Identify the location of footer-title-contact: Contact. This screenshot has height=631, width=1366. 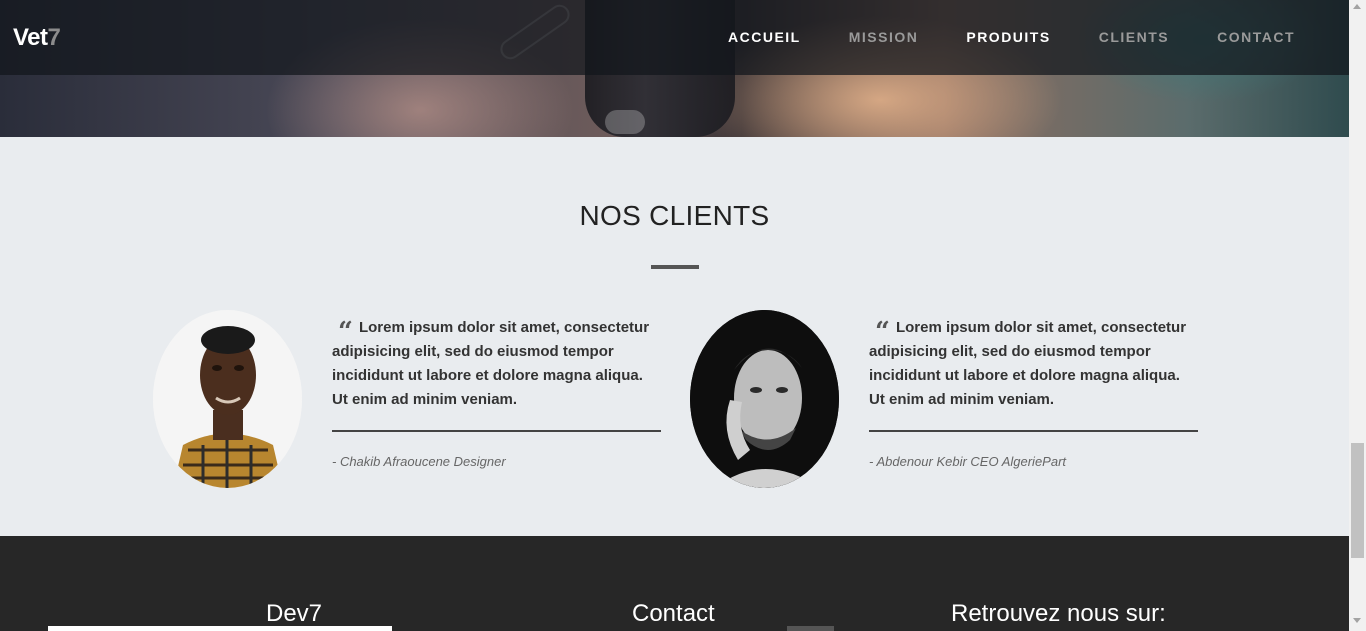
(673, 613).